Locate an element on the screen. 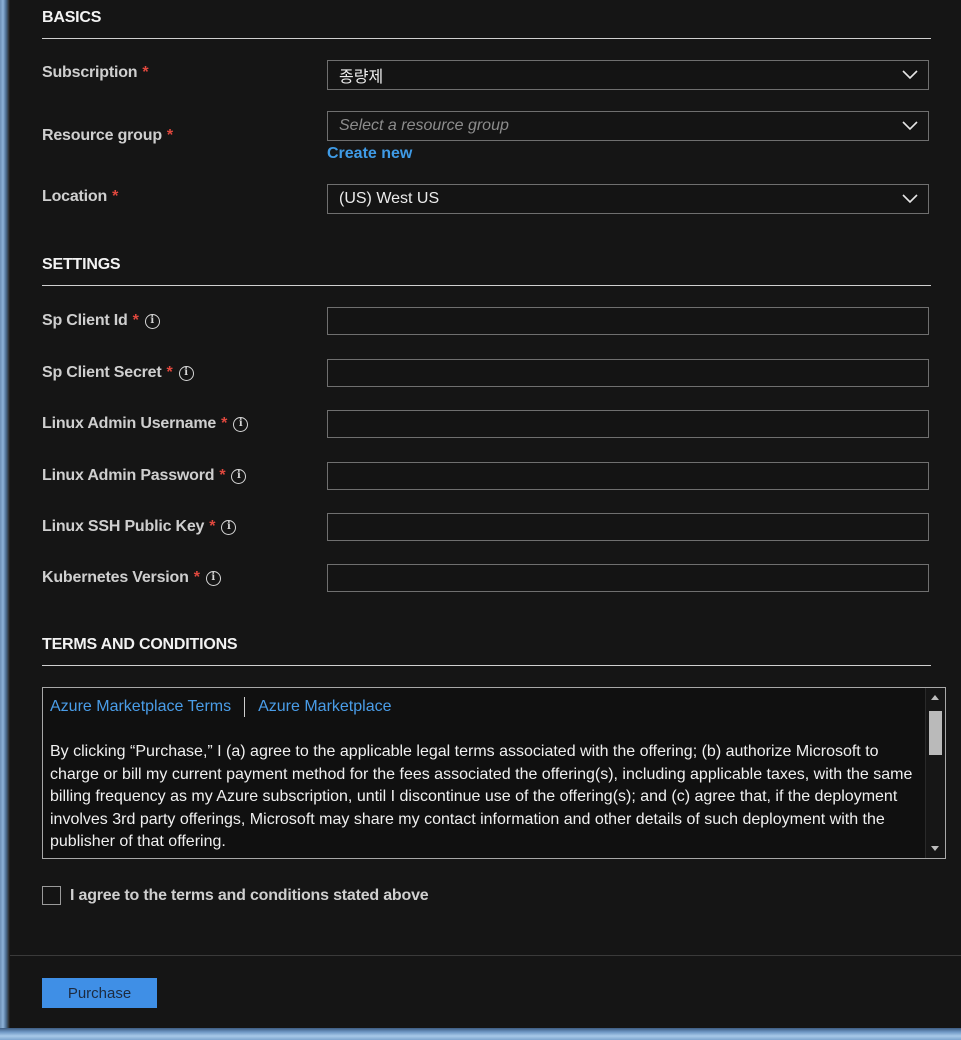 This screenshot has width=961, height=1040. section-title-settings: SETTINGS is located at coordinates (81, 264).